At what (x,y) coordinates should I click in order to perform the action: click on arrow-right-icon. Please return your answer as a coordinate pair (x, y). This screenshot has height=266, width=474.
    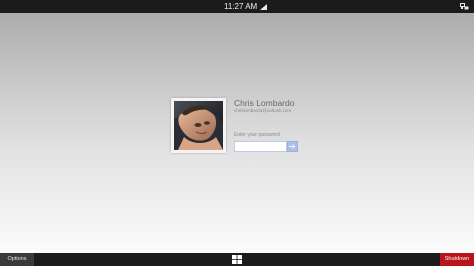
    Looking at the image, I should click on (292, 146).